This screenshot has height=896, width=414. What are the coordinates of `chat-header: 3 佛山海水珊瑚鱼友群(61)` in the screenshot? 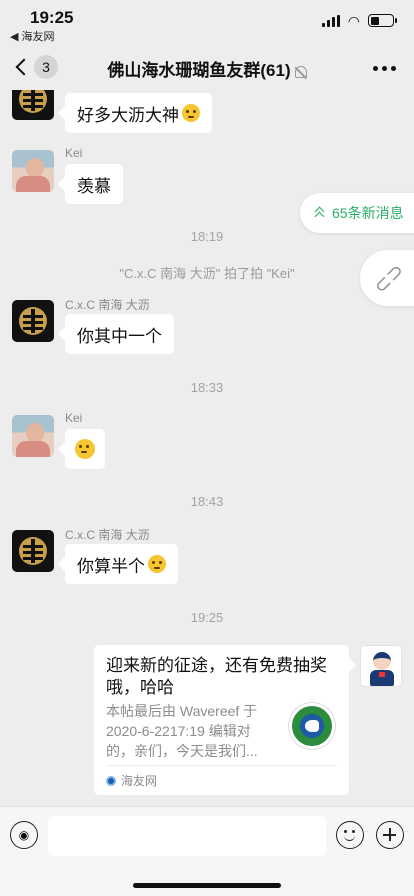 It's located at (207, 67).